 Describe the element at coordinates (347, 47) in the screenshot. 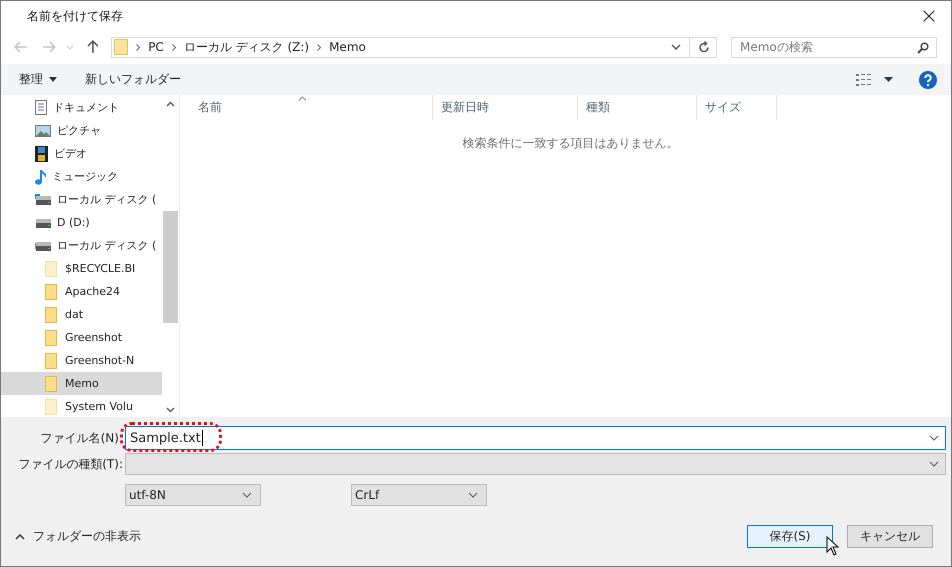

I see `breadcrumb-item: Memo` at that location.